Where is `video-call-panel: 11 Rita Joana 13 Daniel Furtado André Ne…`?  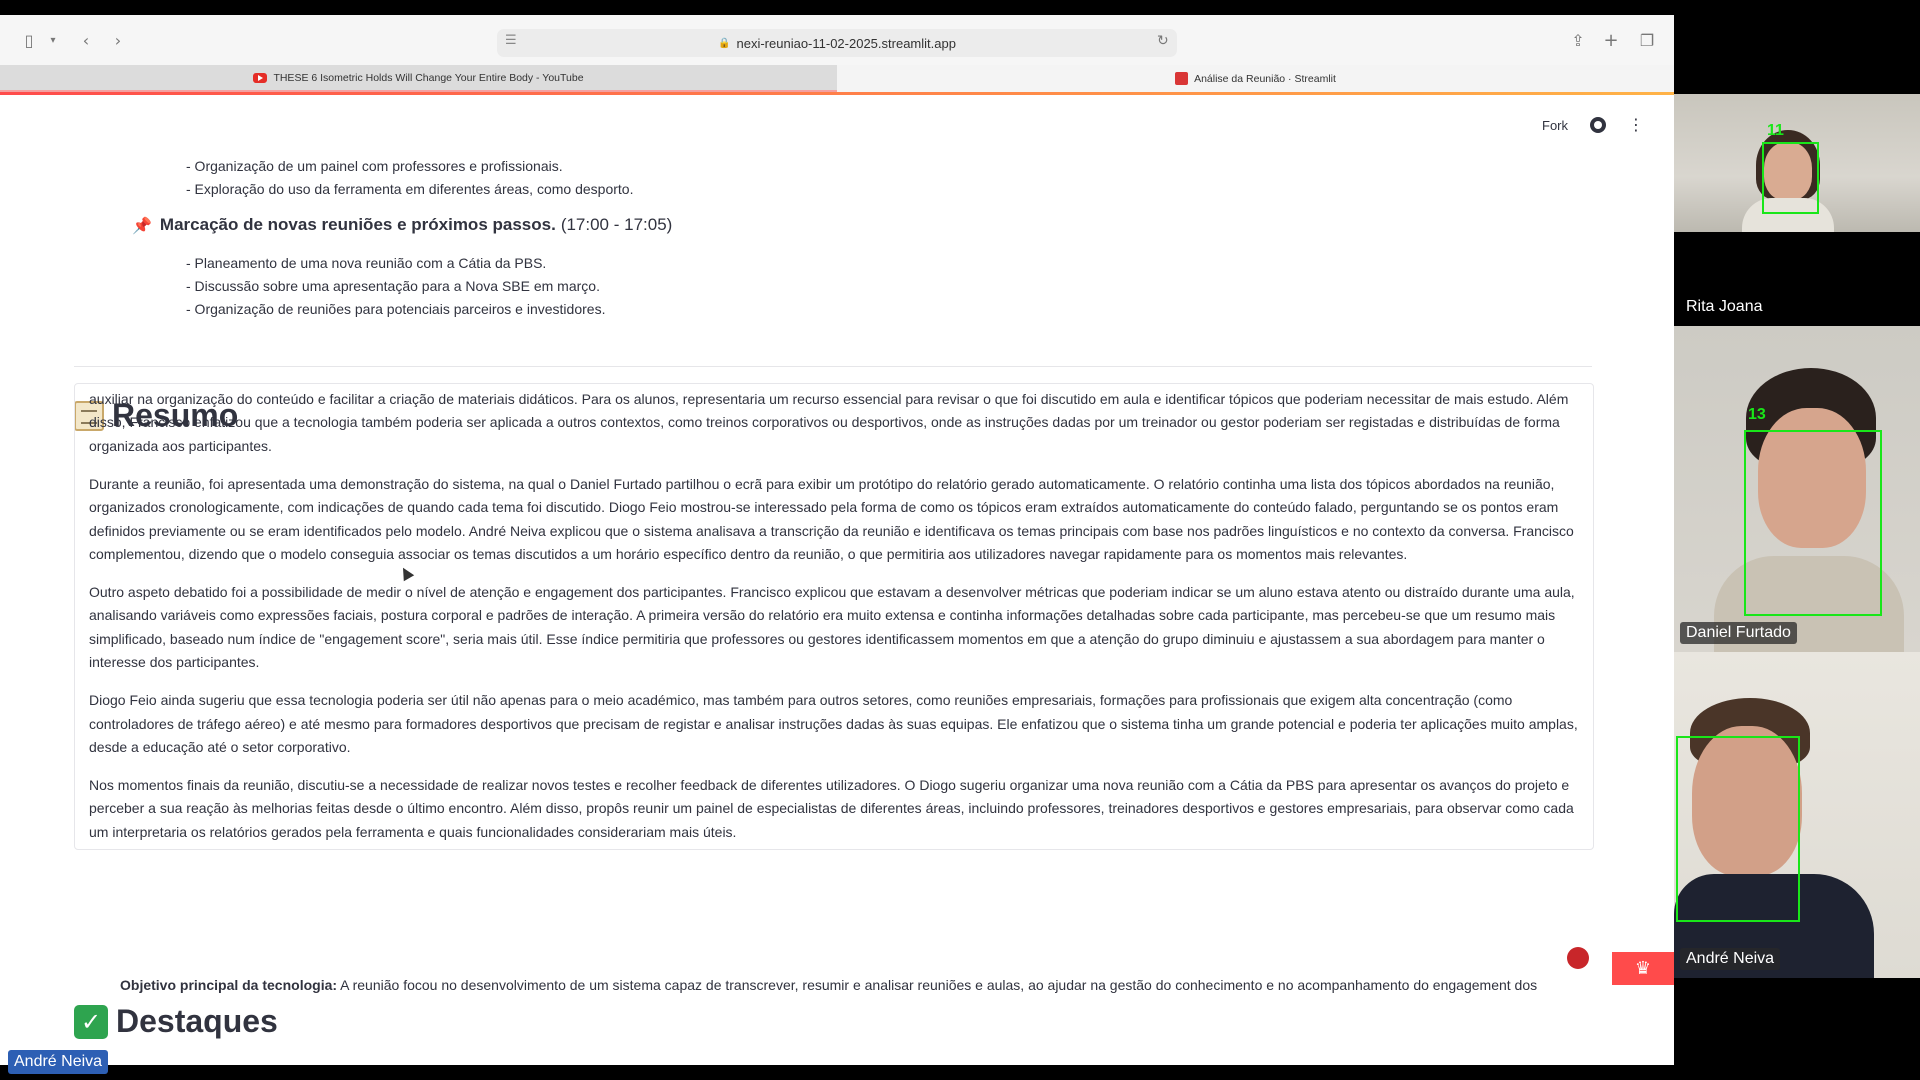
video-call-panel: 11 Rita Joana 13 Daniel Furtado André Ne… is located at coordinates (1797, 540).